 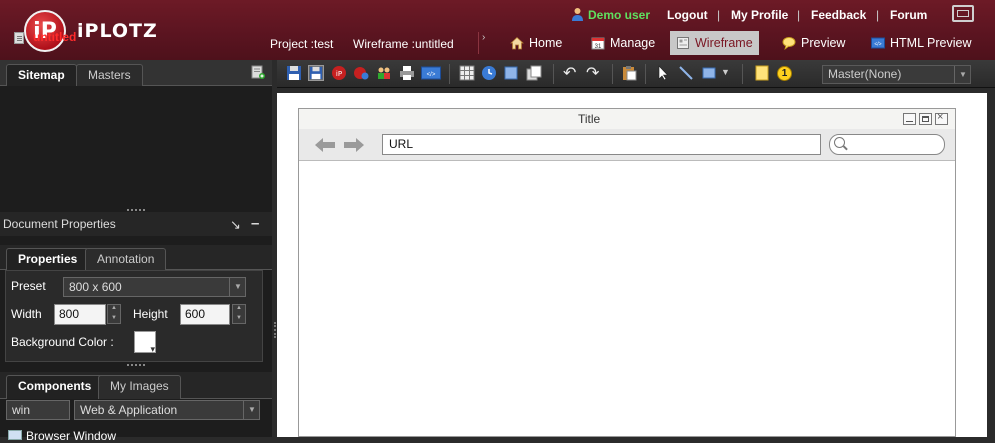 I want to click on preset-label: Preset, so click(x=28, y=286).